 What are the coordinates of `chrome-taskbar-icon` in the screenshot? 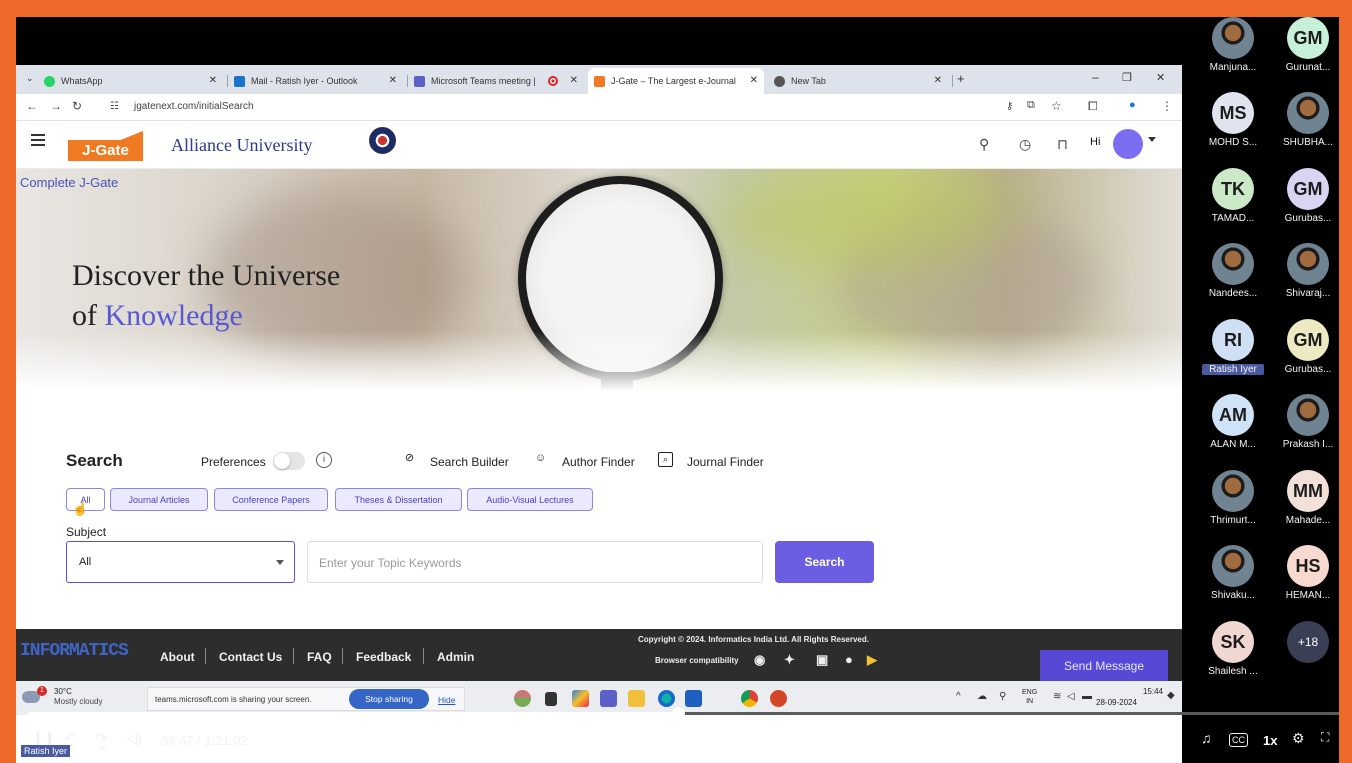 It's located at (749, 698).